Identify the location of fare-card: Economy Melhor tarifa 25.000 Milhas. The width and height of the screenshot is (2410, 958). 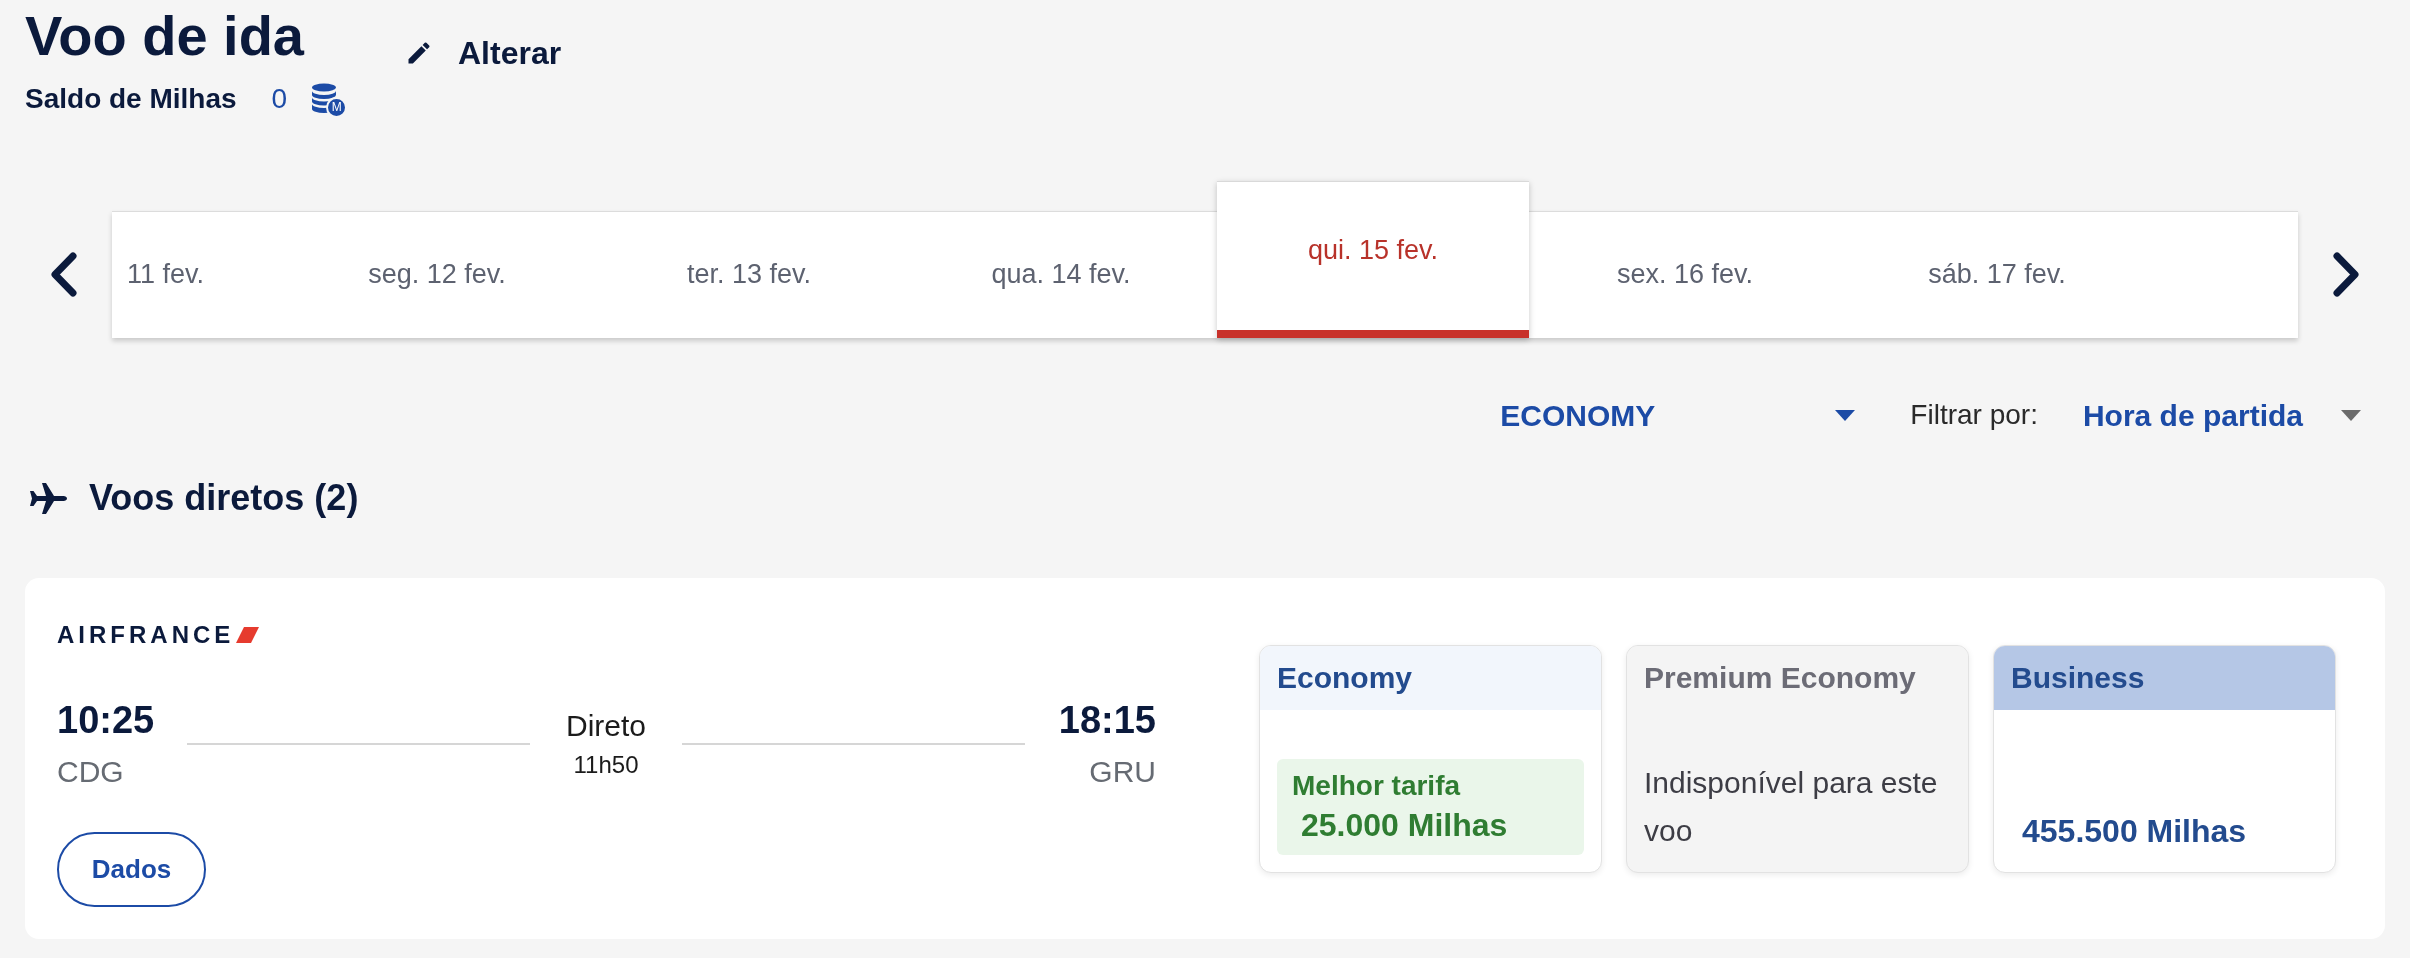
(1430, 758).